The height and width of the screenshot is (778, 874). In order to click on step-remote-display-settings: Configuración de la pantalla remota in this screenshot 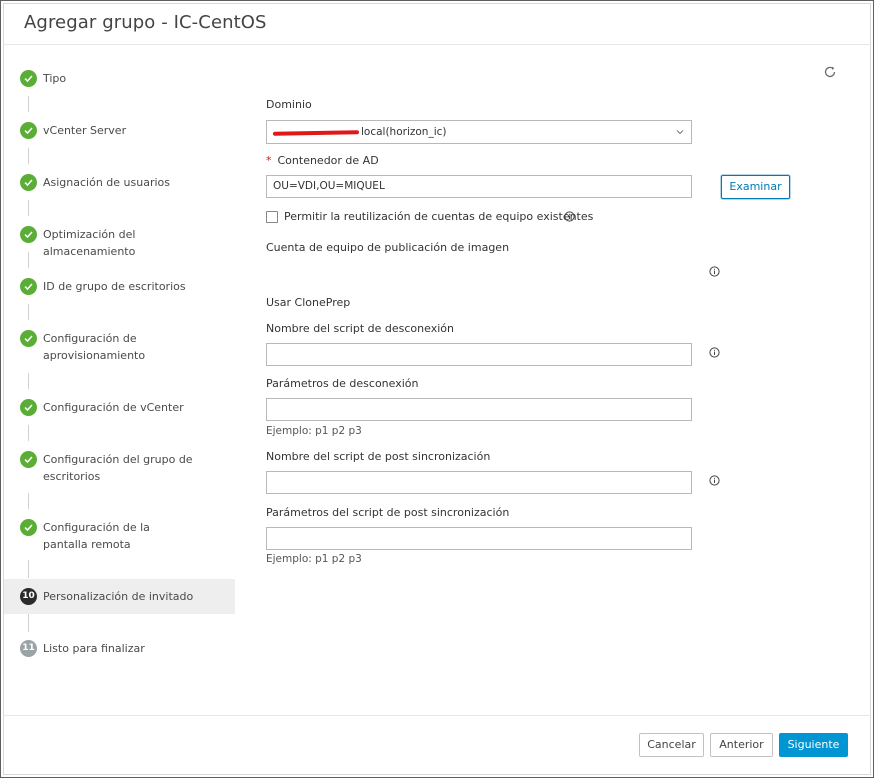, I will do `click(119, 536)`.